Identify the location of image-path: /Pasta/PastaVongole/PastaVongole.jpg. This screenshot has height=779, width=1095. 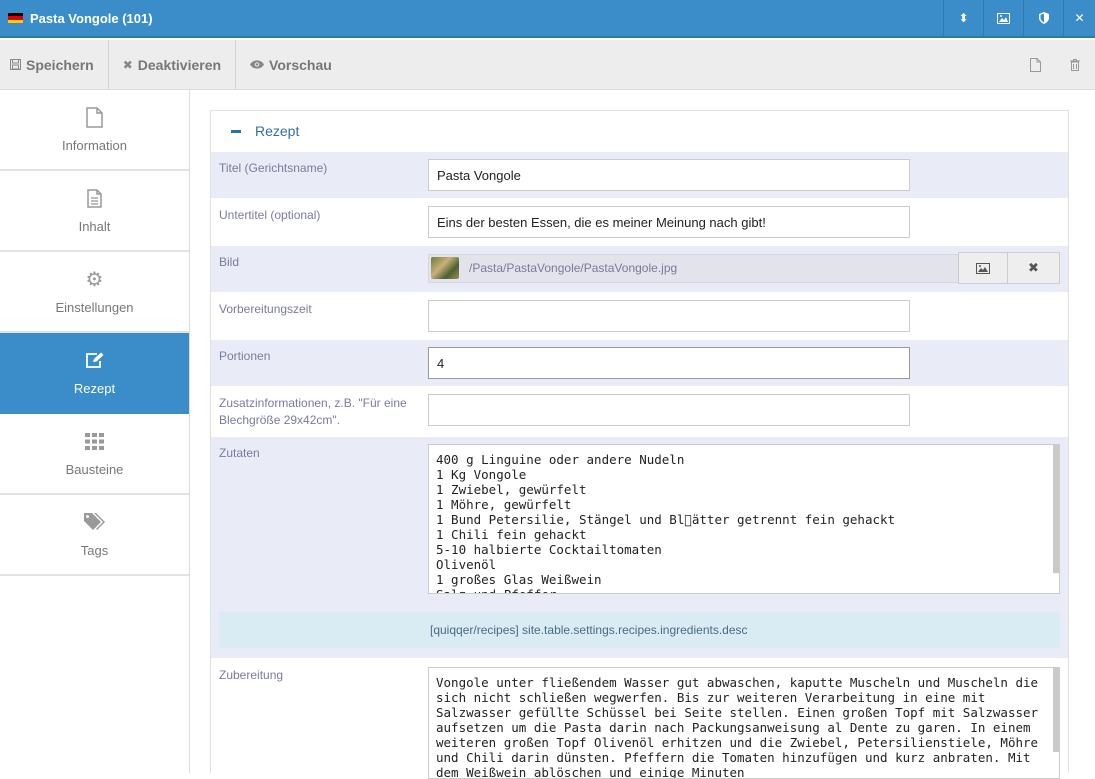
(573, 268).